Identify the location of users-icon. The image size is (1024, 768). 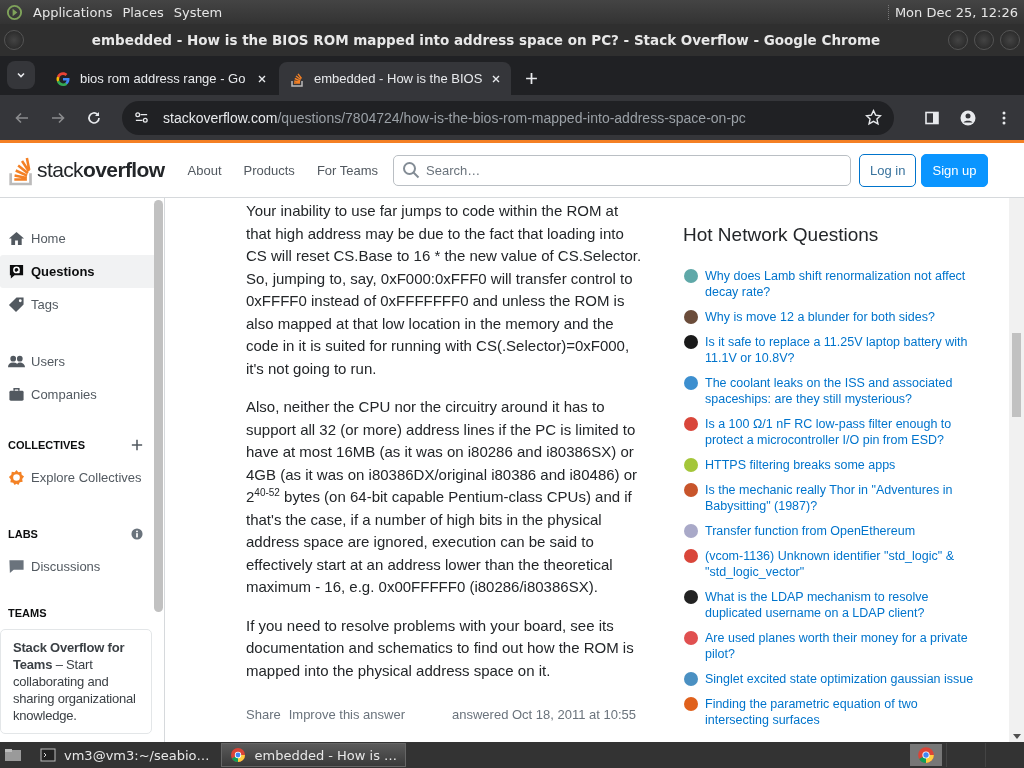
(16, 361).